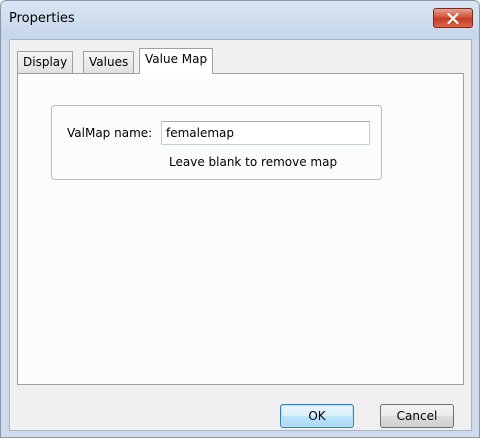 The height and width of the screenshot is (440, 482). What do you see at coordinates (109, 62) in the screenshot?
I see `tab-values: Values` at bounding box center [109, 62].